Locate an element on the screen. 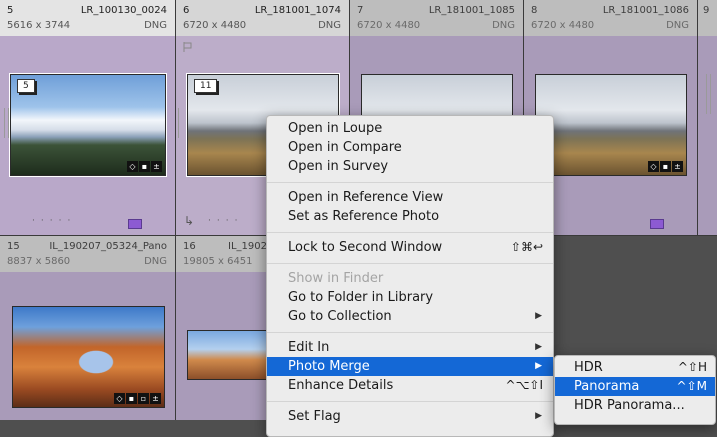  cell-index: 16 is located at coordinates (189, 246).